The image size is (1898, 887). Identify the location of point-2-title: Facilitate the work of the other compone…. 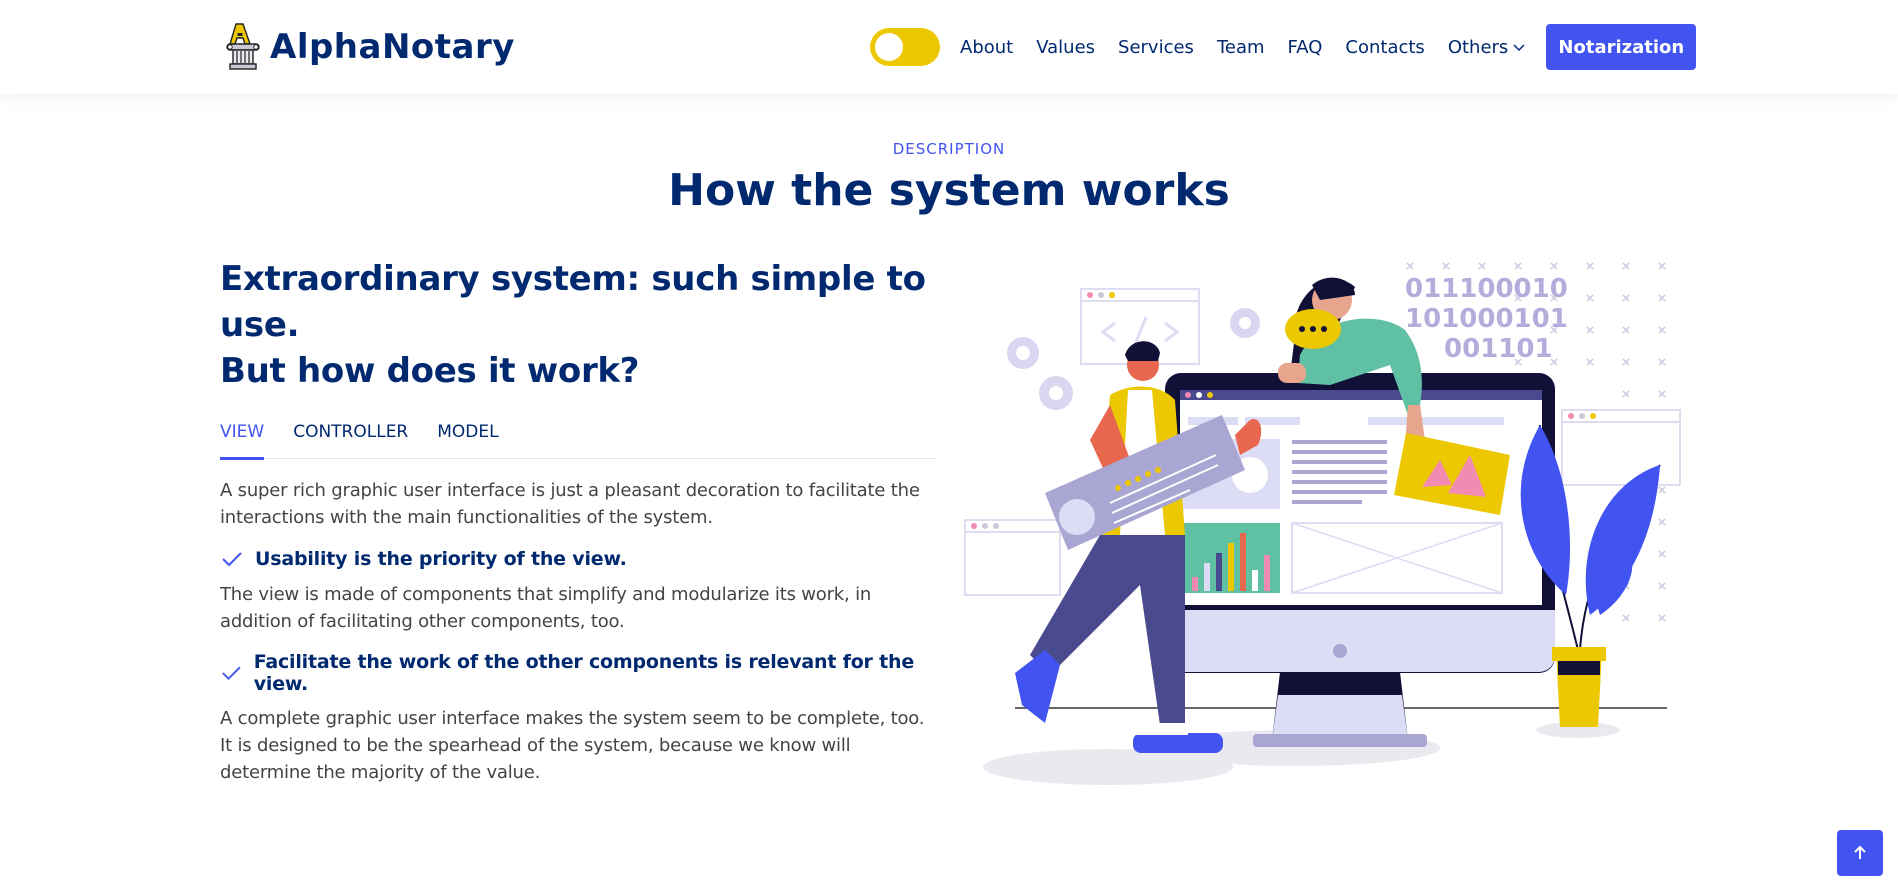
(584, 673).